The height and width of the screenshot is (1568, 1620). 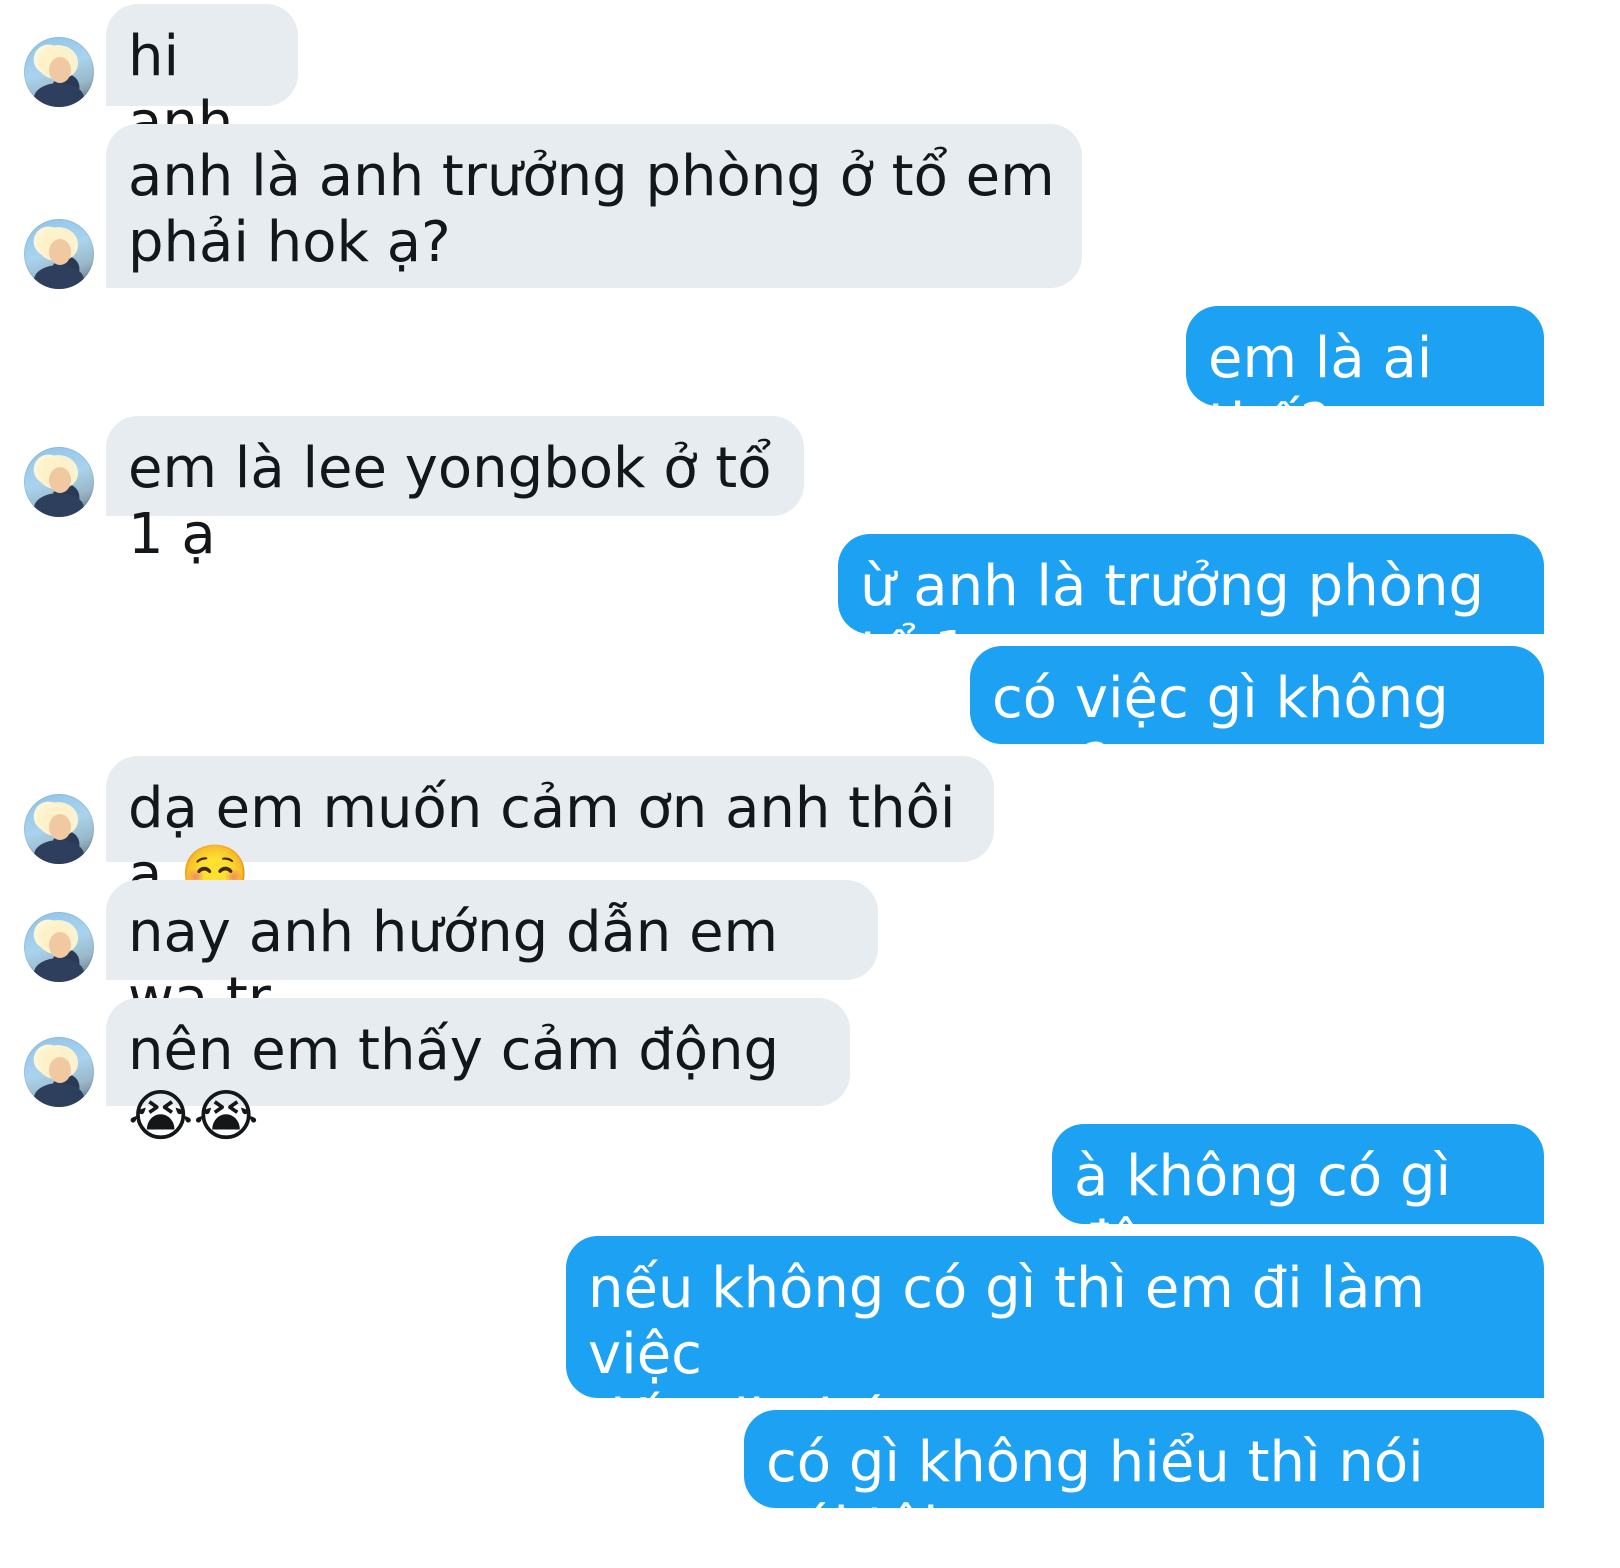 What do you see at coordinates (455, 491) in the screenshot?
I see `incoming-message: em là lee yongbok ở tổ 1 ạ` at bounding box center [455, 491].